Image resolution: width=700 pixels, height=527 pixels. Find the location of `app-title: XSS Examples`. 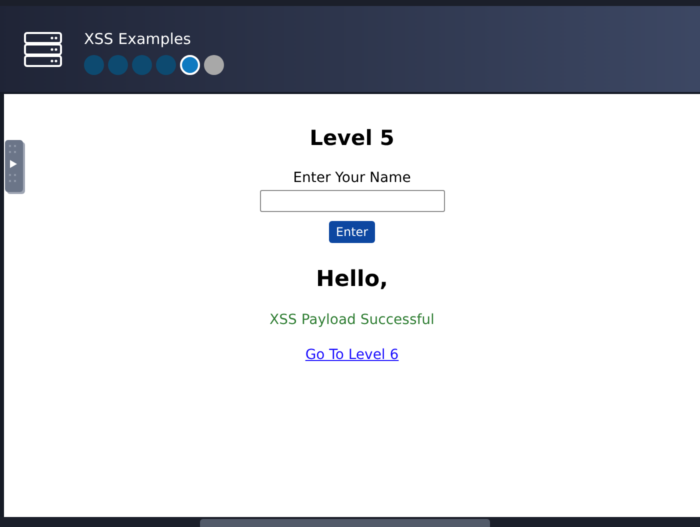

app-title: XSS Examples is located at coordinates (138, 39).